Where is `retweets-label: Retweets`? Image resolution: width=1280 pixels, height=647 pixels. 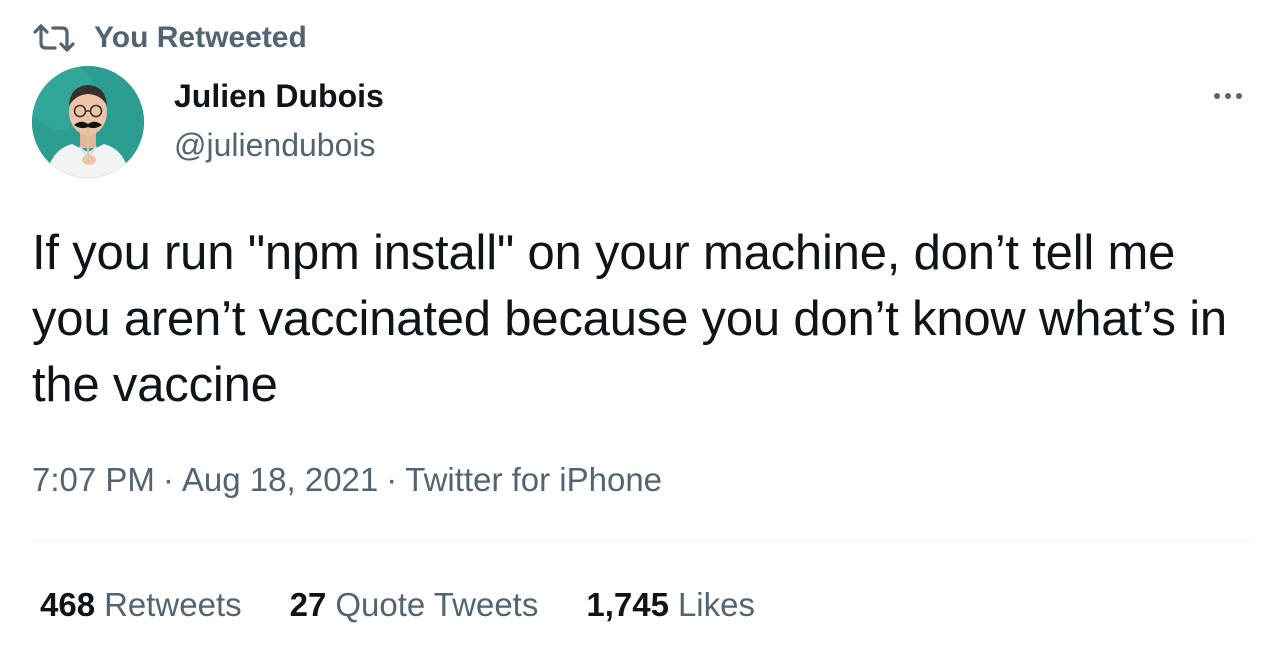 retweets-label: Retweets is located at coordinates (173, 604).